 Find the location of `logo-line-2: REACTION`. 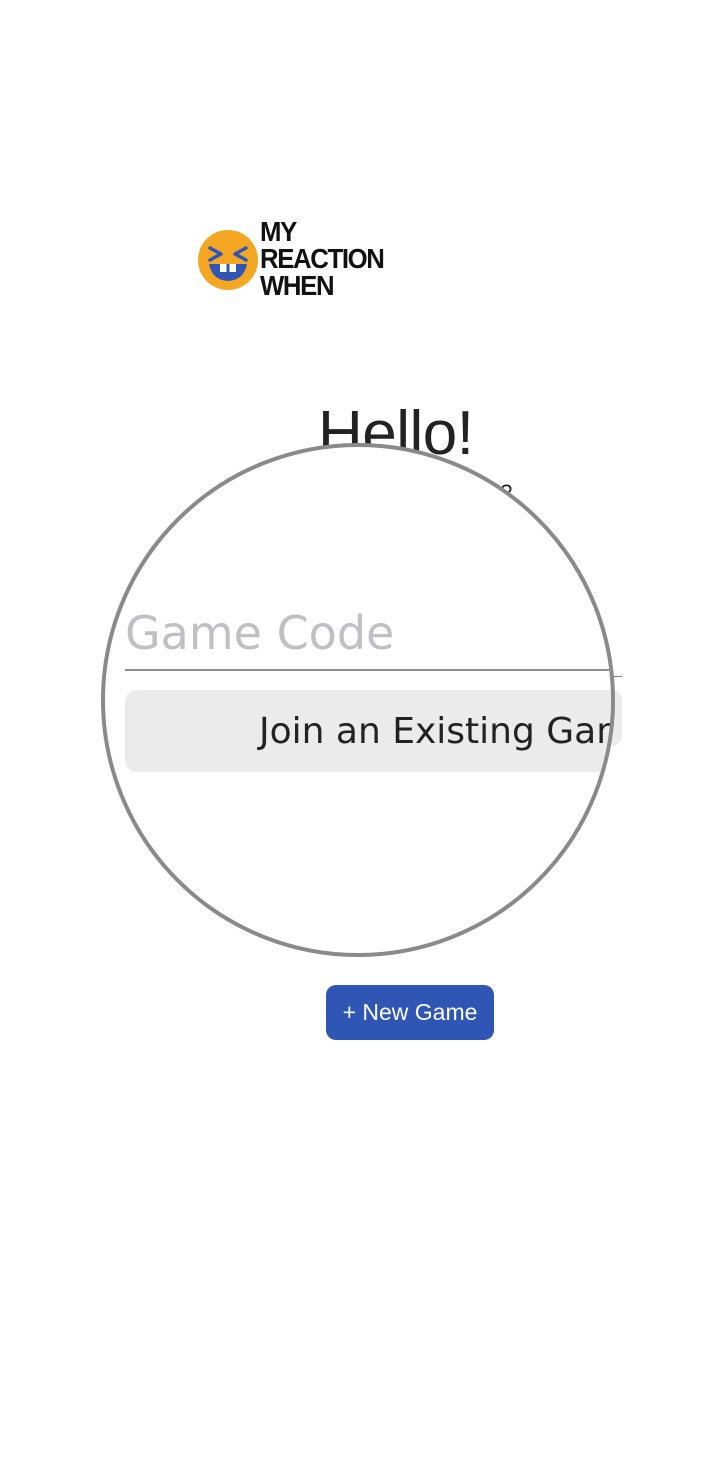

logo-line-2: REACTION is located at coordinates (322, 258).